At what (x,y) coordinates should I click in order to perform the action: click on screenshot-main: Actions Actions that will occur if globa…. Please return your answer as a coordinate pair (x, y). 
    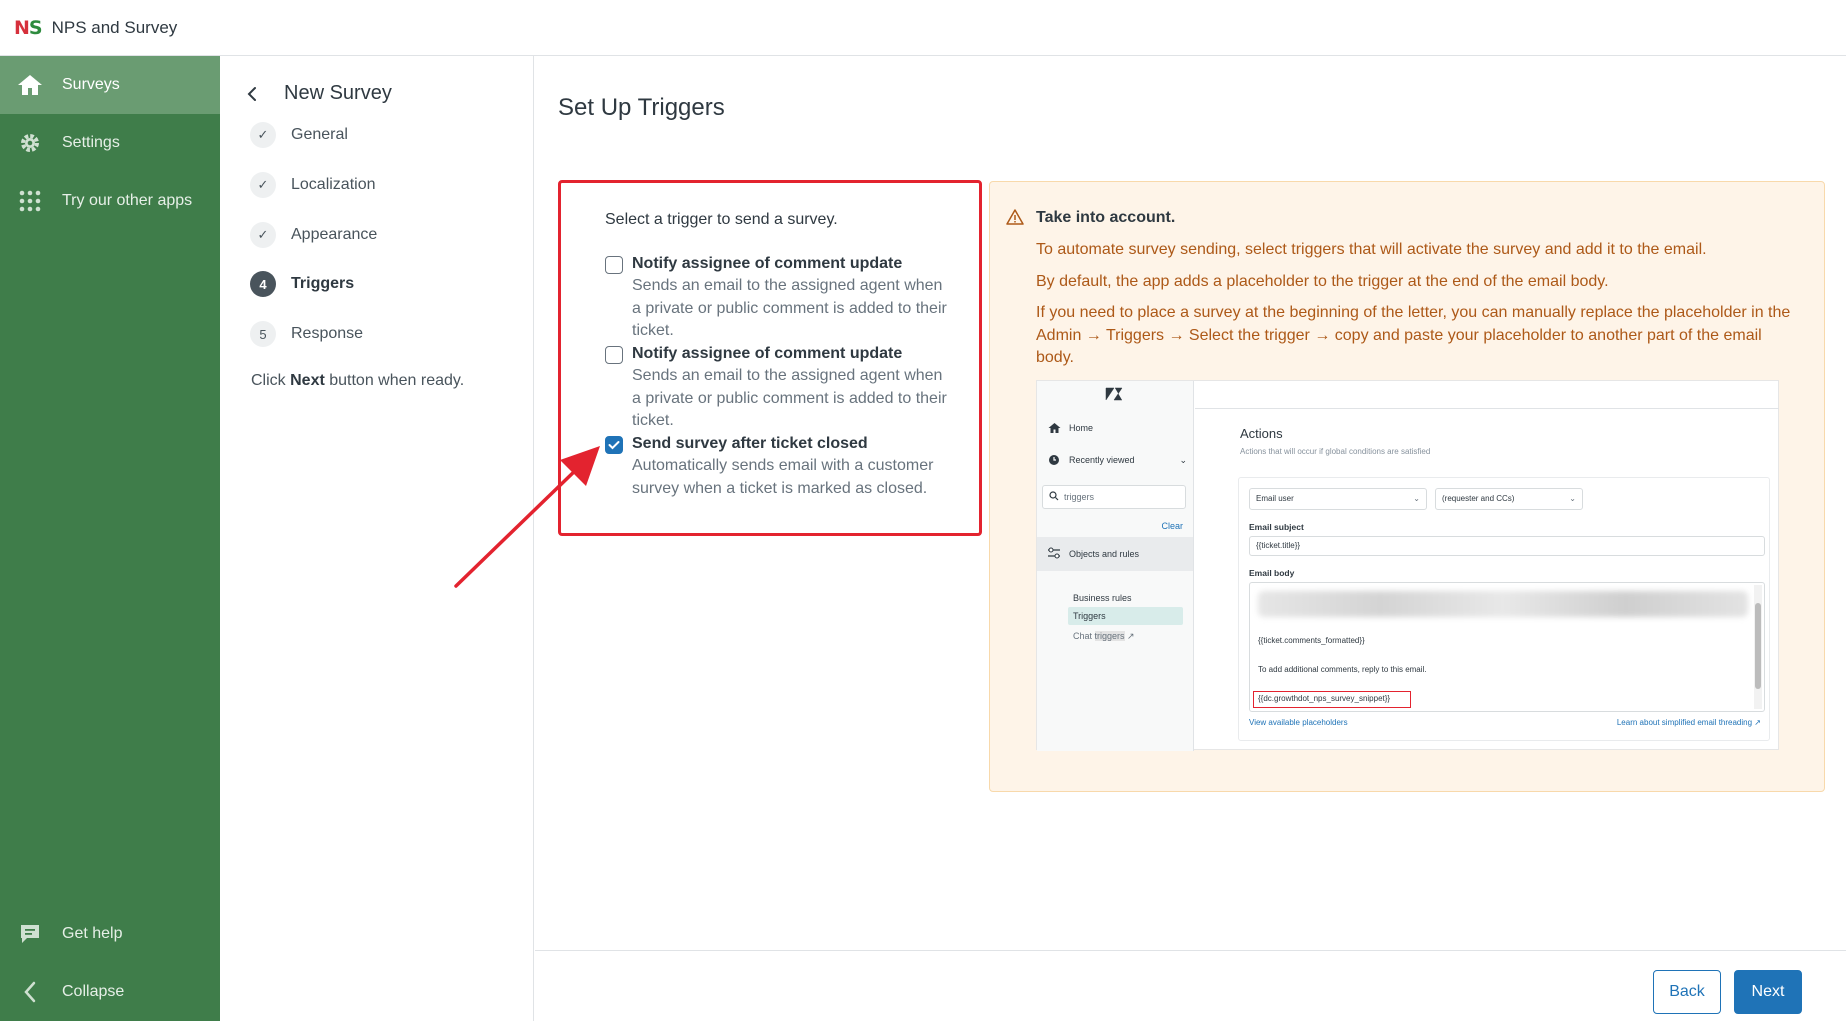
    Looking at the image, I should click on (1487, 566).